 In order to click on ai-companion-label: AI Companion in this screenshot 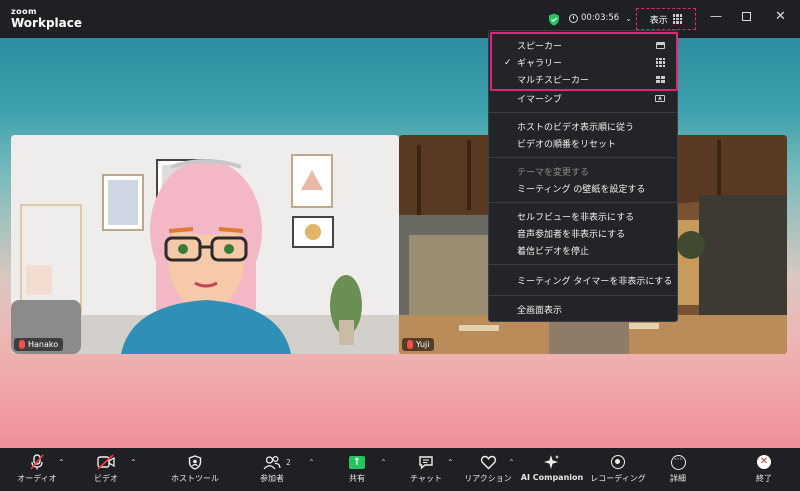, I will do `click(552, 477)`.